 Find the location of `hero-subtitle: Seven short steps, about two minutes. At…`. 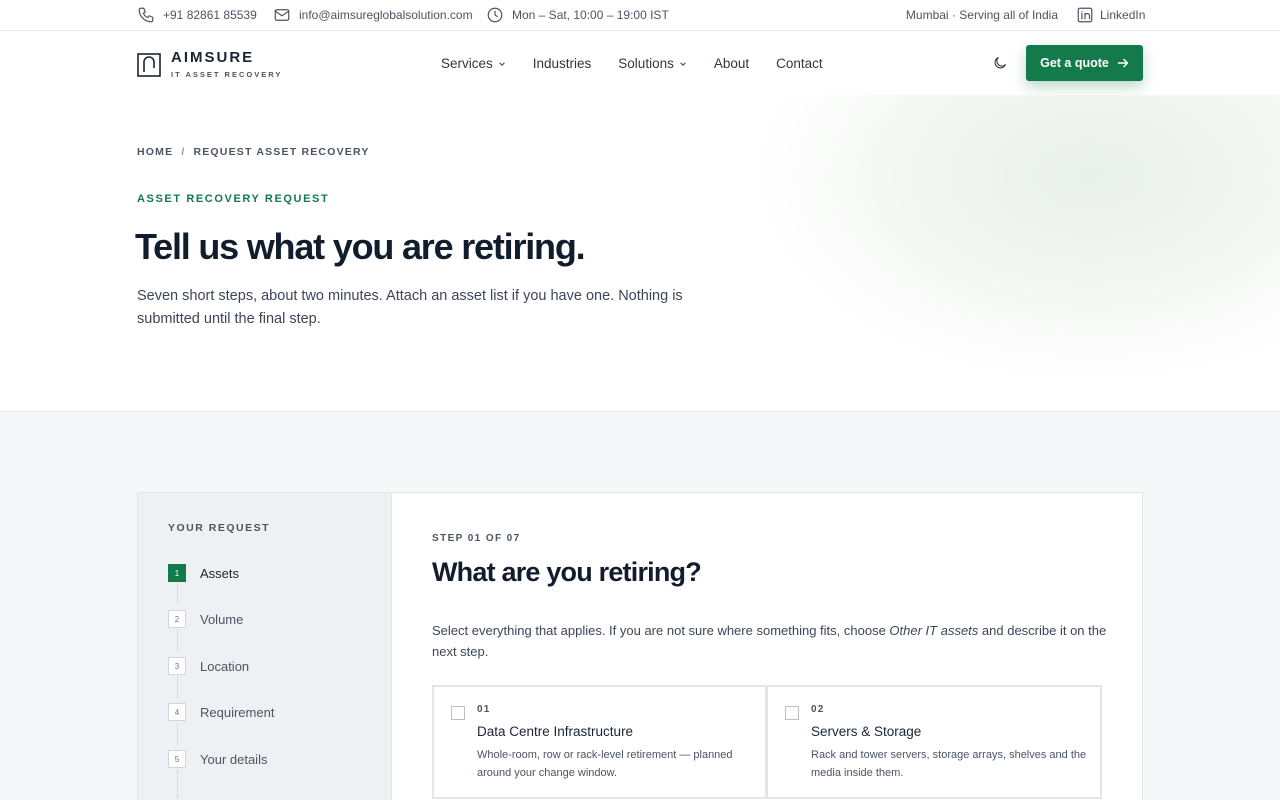

hero-subtitle: Seven short steps, about two minutes. At… is located at coordinates (410, 307).